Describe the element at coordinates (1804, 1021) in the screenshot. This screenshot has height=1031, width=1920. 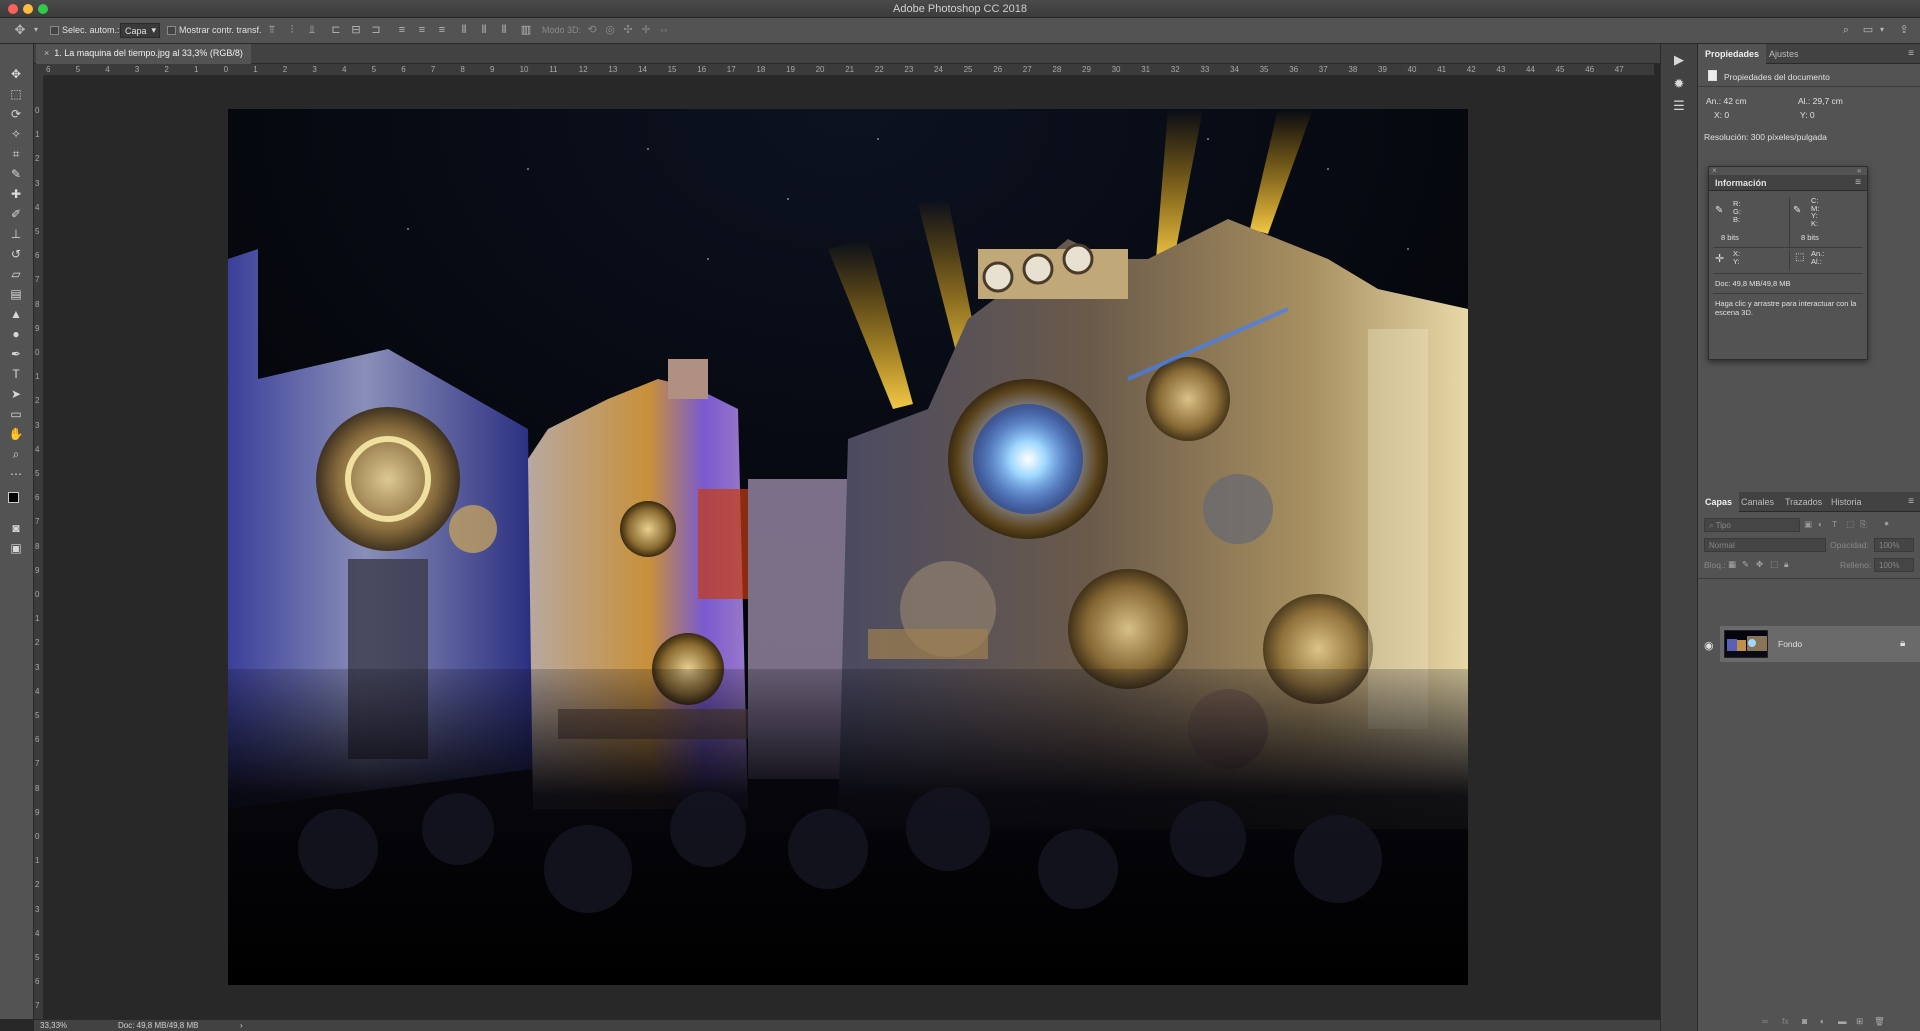
I see `add-mask-icon: ◙` at that location.